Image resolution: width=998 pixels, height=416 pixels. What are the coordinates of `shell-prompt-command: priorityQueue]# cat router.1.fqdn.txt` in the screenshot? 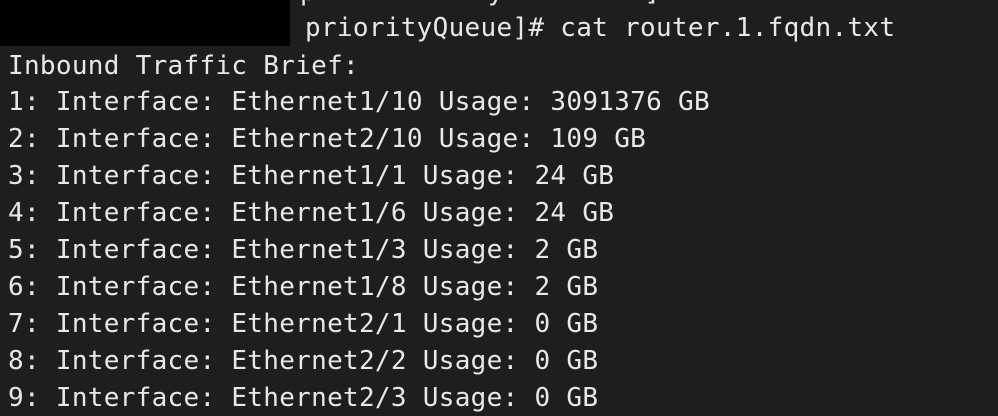 It's located at (600, 28).